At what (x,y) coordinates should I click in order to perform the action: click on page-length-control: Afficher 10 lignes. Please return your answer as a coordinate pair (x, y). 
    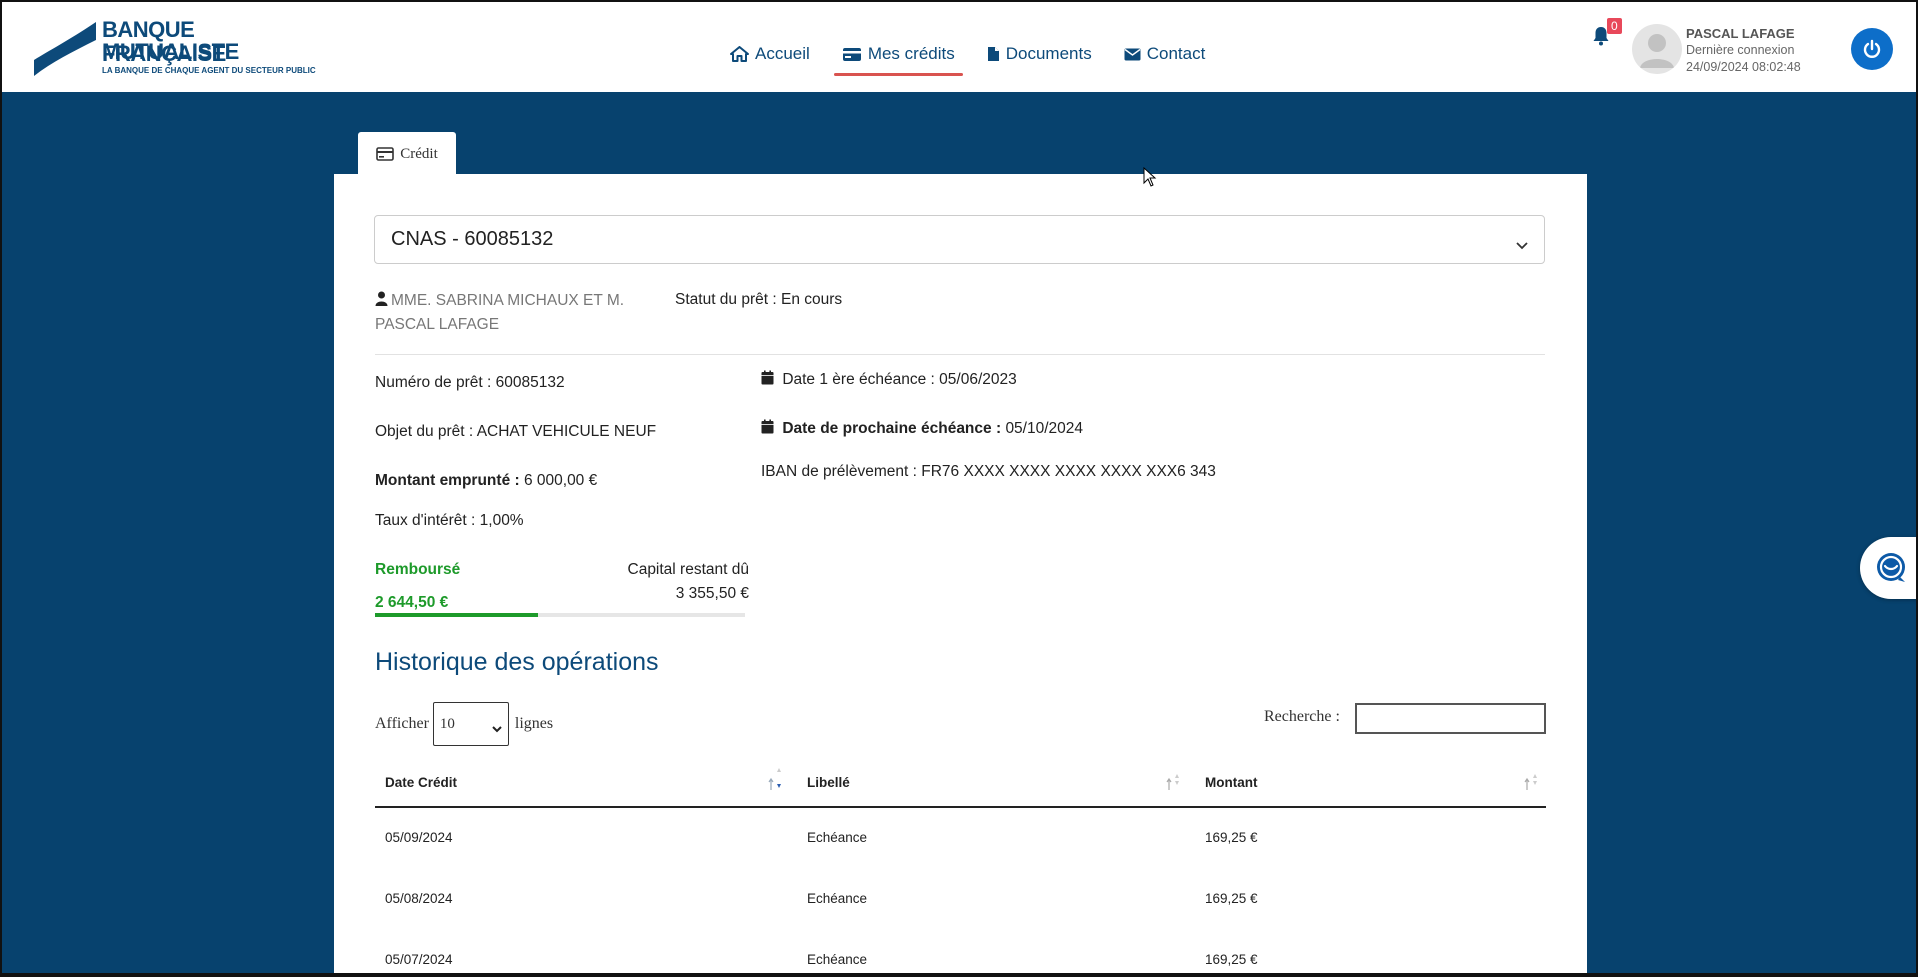
    Looking at the image, I should click on (464, 724).